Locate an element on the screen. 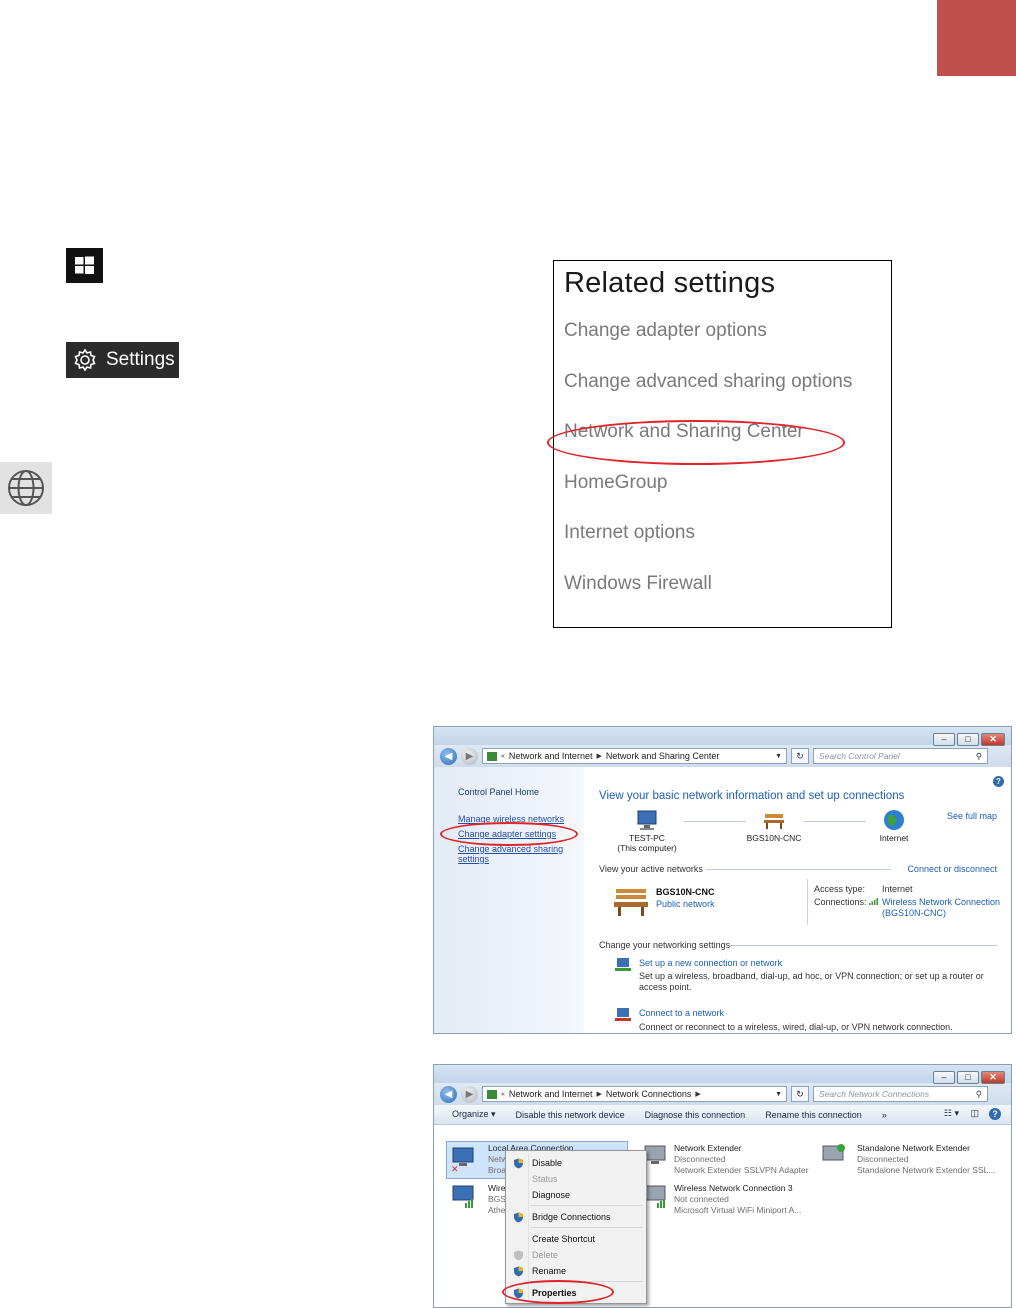 The image size is (1016, 1308). sidebar-item-manage-wireless: Manage wireless networks is located at coordinates (521, 819).